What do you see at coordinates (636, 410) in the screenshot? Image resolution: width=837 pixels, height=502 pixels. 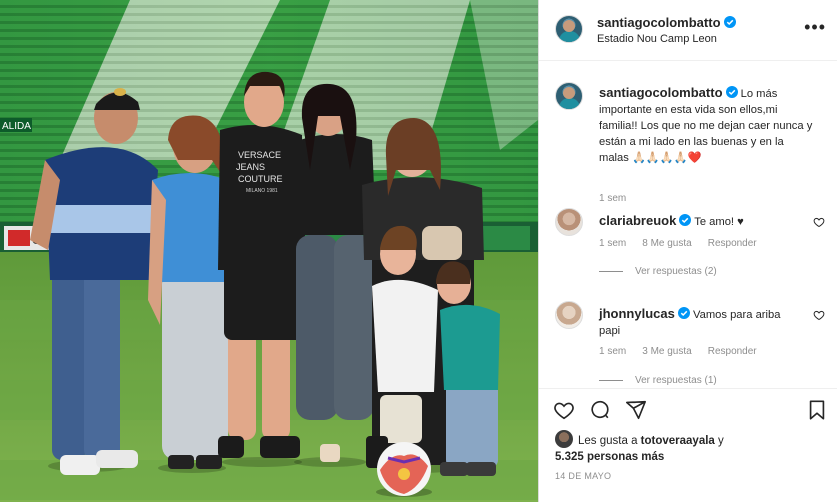 I see `share-icon` at bounding box center [636, 410].